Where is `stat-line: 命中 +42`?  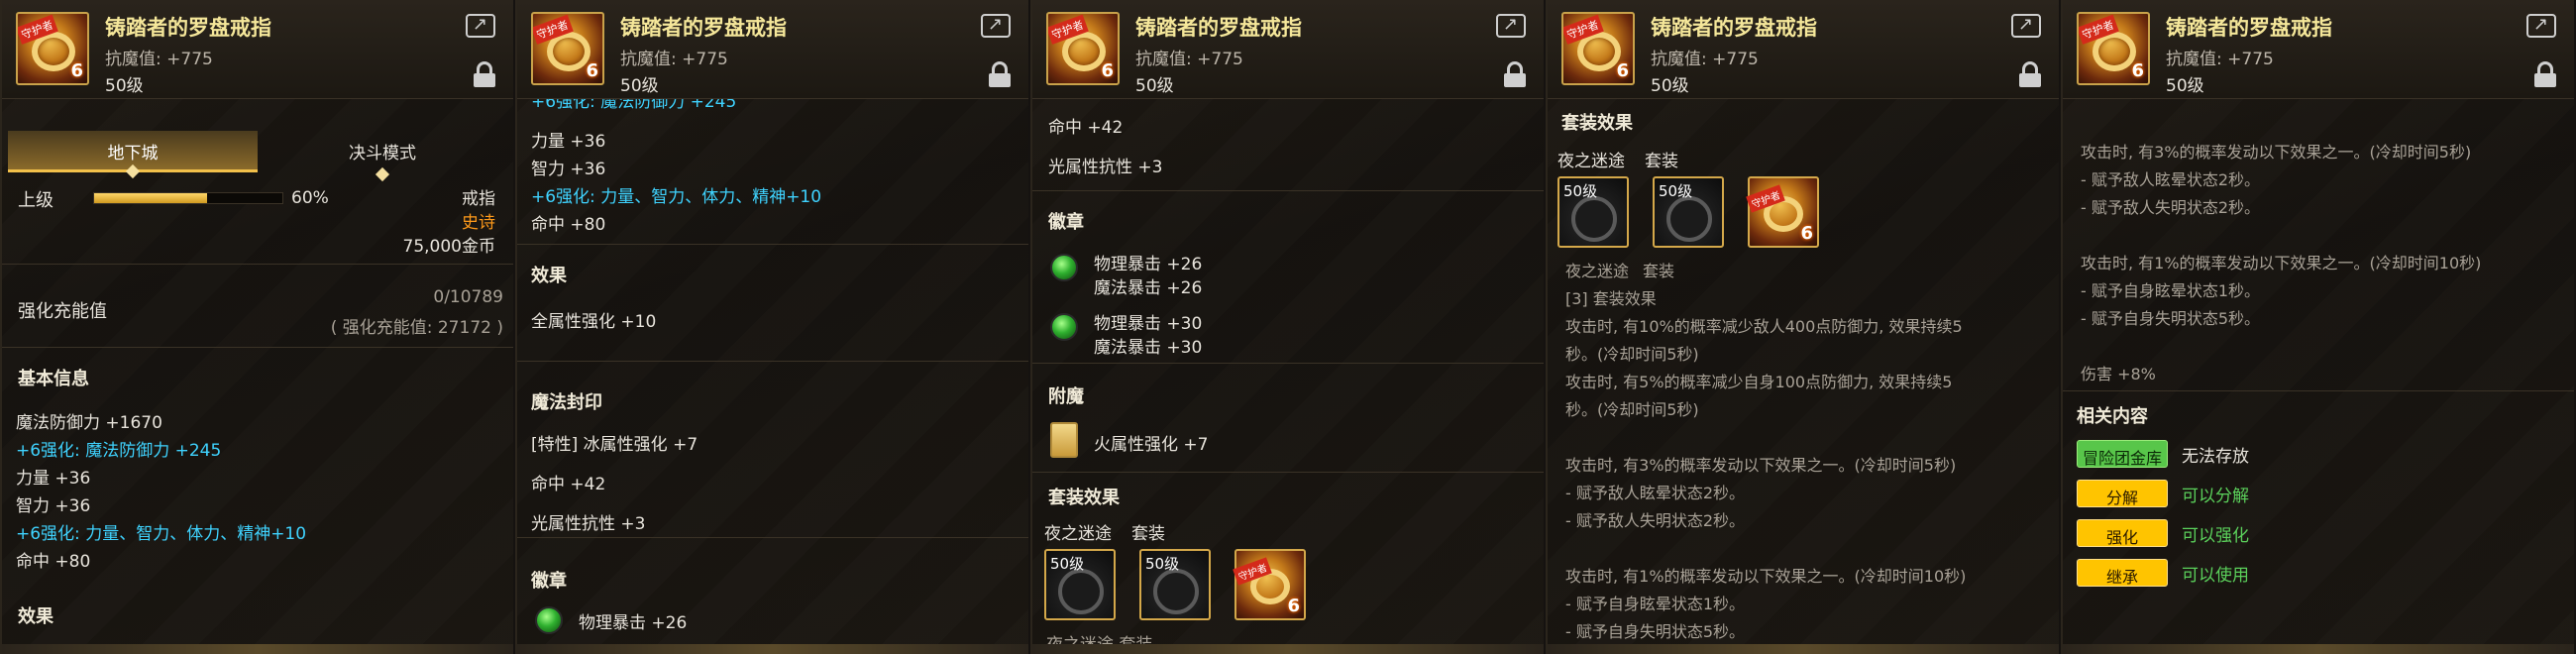
stat-line: 命中 +42 is located at coordinates (1086, 128).